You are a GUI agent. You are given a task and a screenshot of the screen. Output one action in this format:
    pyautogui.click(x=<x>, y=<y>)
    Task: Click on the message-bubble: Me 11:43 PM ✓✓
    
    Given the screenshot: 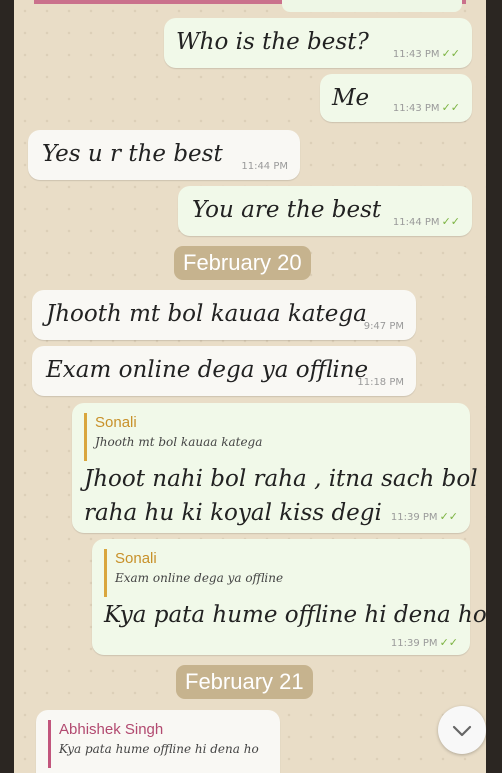 What is the action you would take?
    pyautogui.click(x=396, y=98)
    